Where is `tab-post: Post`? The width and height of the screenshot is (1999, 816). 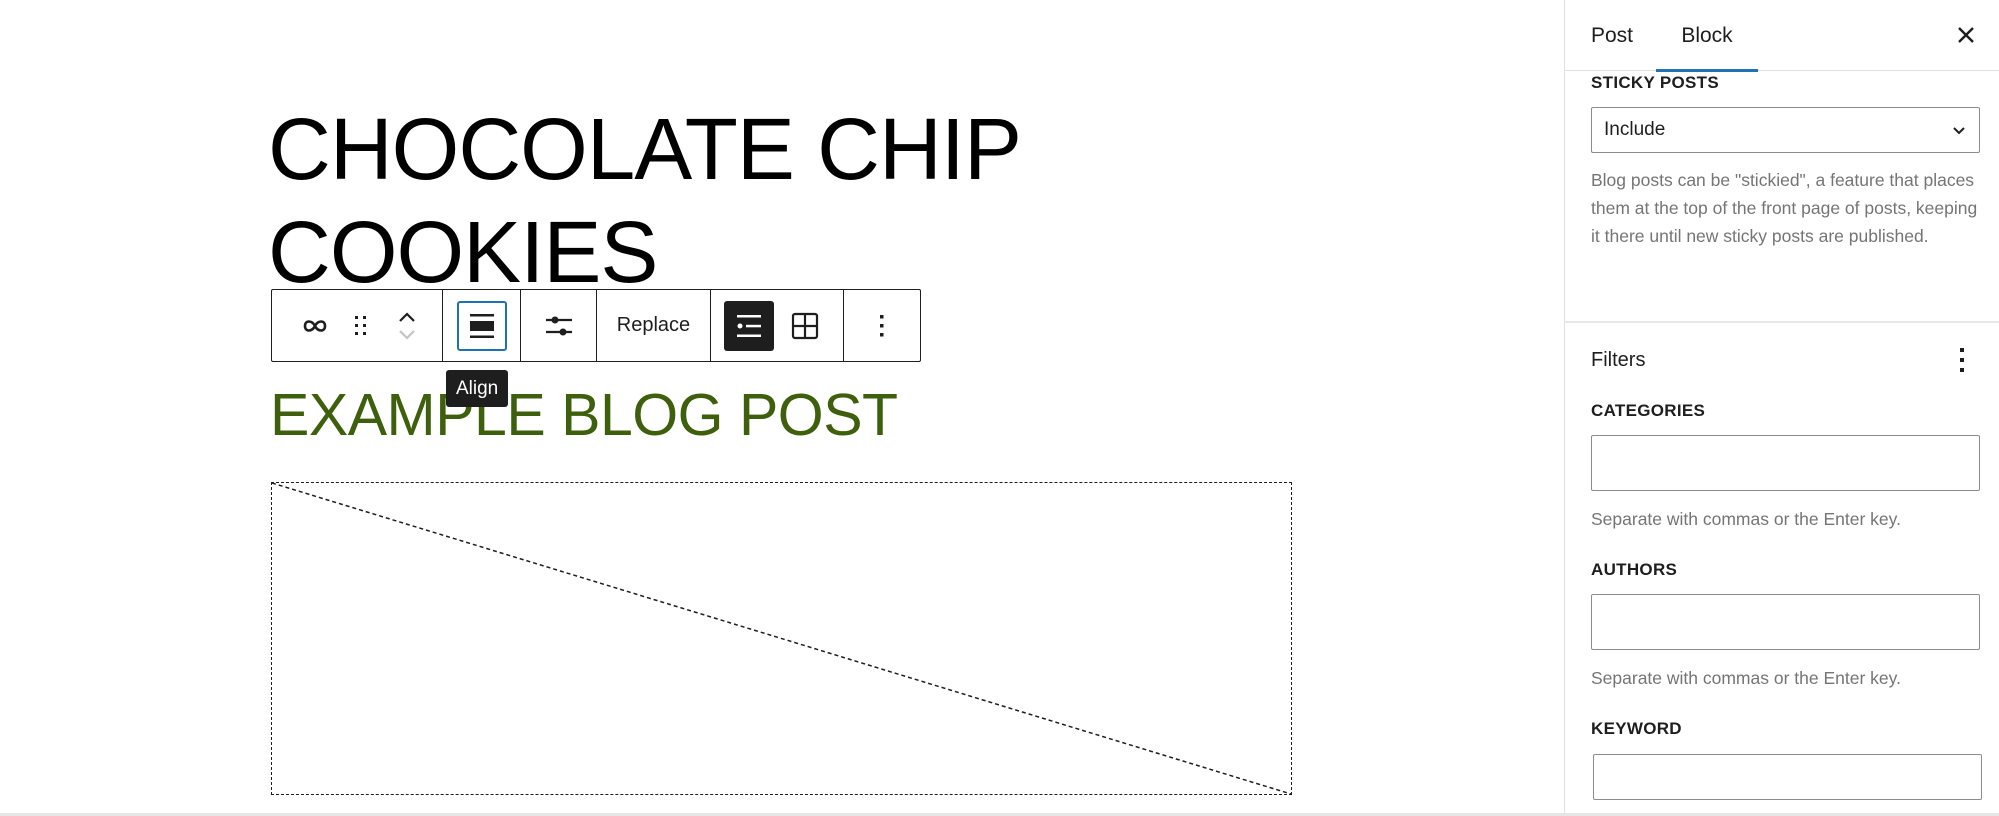
tab-post: Post is located at coordinates (1612, 35).